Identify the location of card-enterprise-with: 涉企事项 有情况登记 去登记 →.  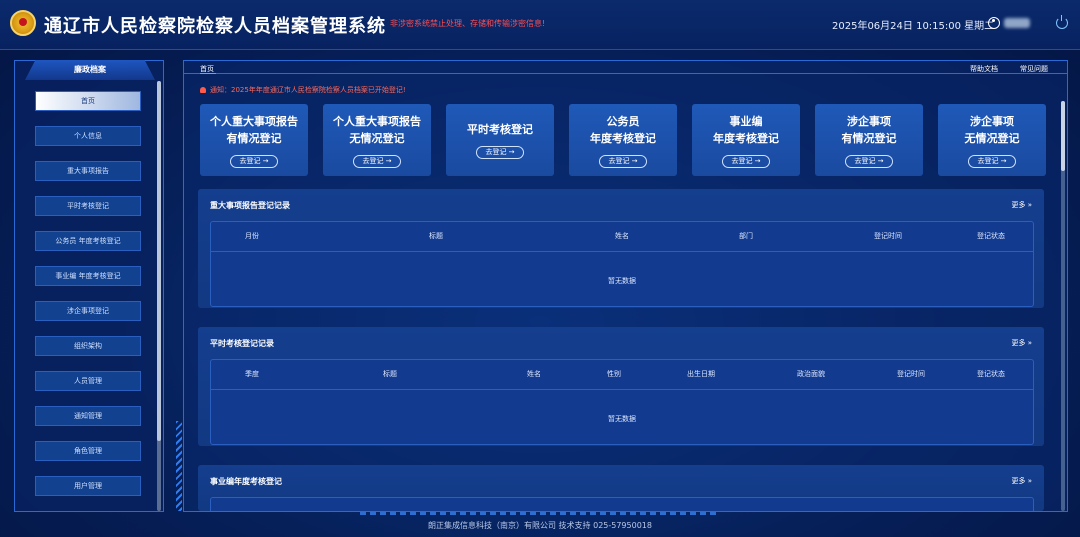
(869, 140).